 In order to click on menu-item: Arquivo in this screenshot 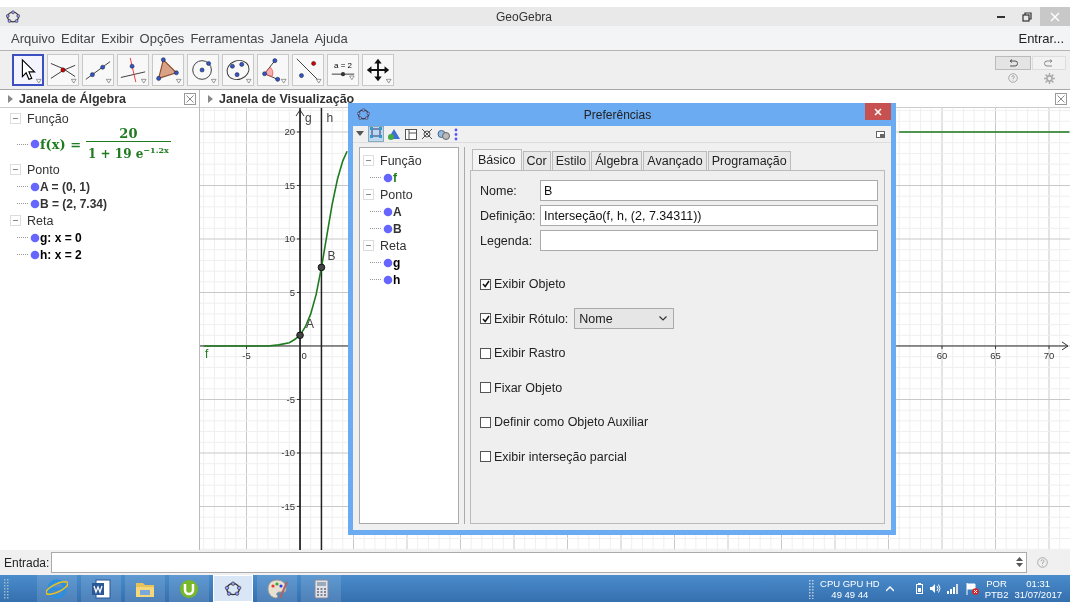, I will do `click(33, 38)`.